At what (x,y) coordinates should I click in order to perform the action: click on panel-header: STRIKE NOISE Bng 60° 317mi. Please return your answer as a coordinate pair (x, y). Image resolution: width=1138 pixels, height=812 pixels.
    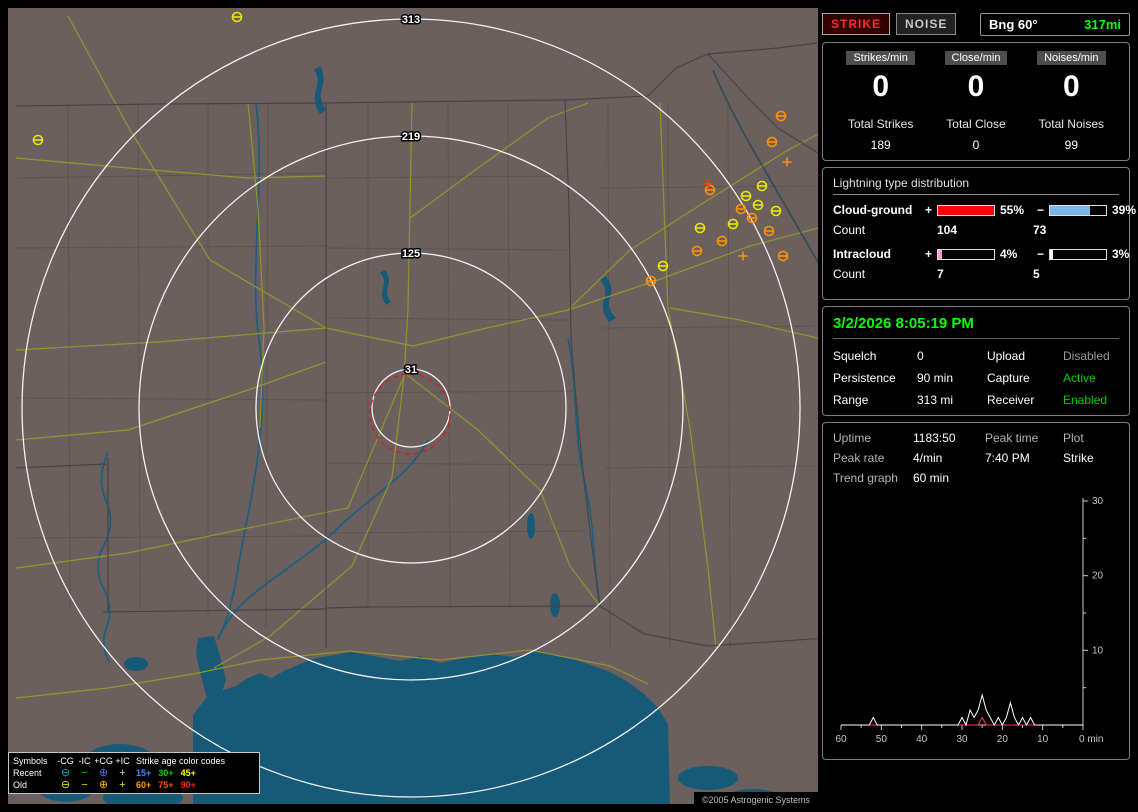
    Looking at the image, I should click on (976, 24).